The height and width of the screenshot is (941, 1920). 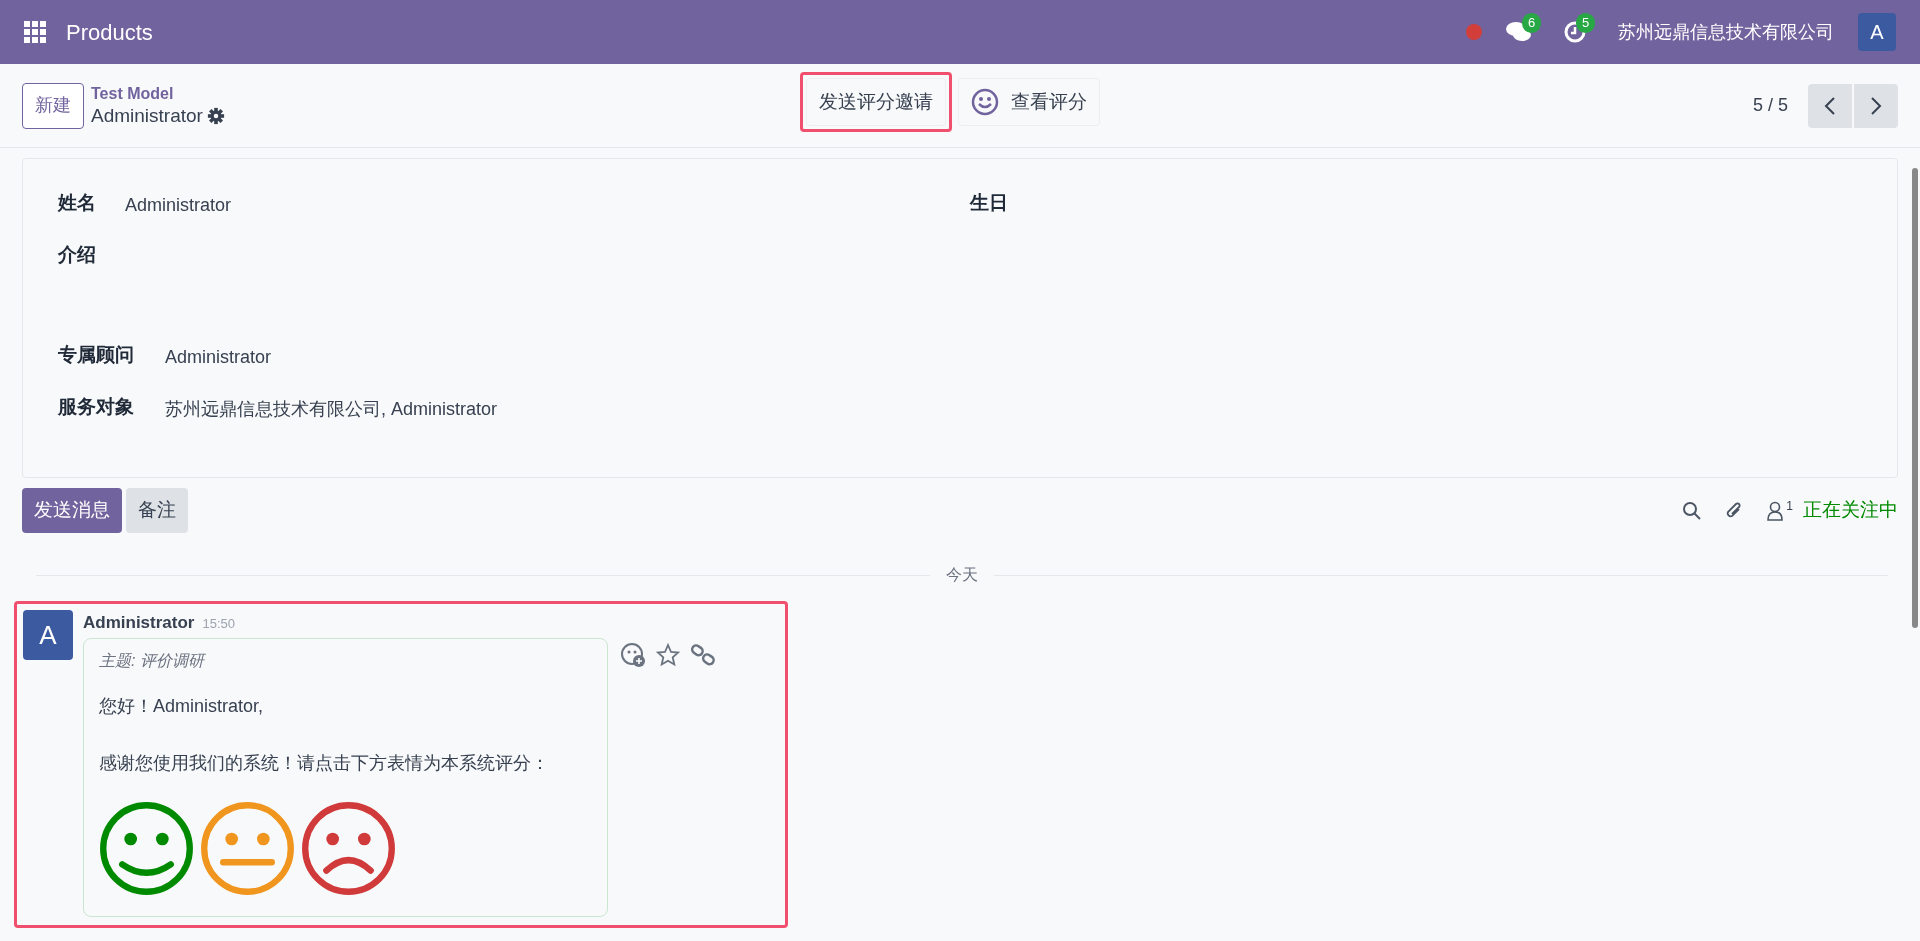 What do you see at coordinates (1692, 510) in the screenshot?
I see `search-icon` at bounding box center [1692, 510].